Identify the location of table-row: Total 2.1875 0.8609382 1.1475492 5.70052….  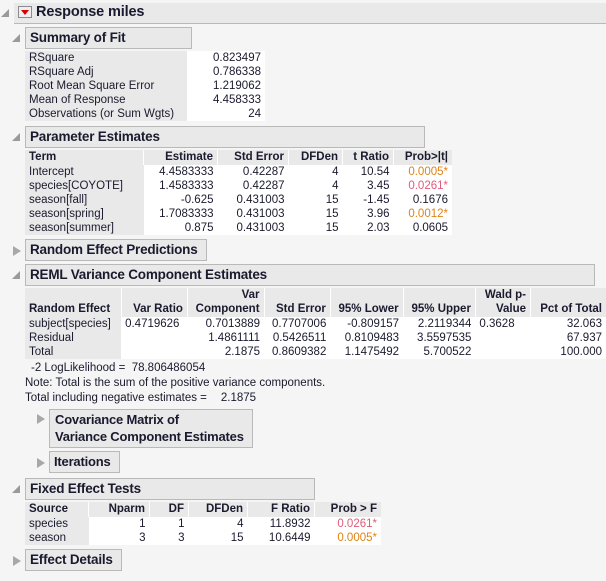
(315, 352).